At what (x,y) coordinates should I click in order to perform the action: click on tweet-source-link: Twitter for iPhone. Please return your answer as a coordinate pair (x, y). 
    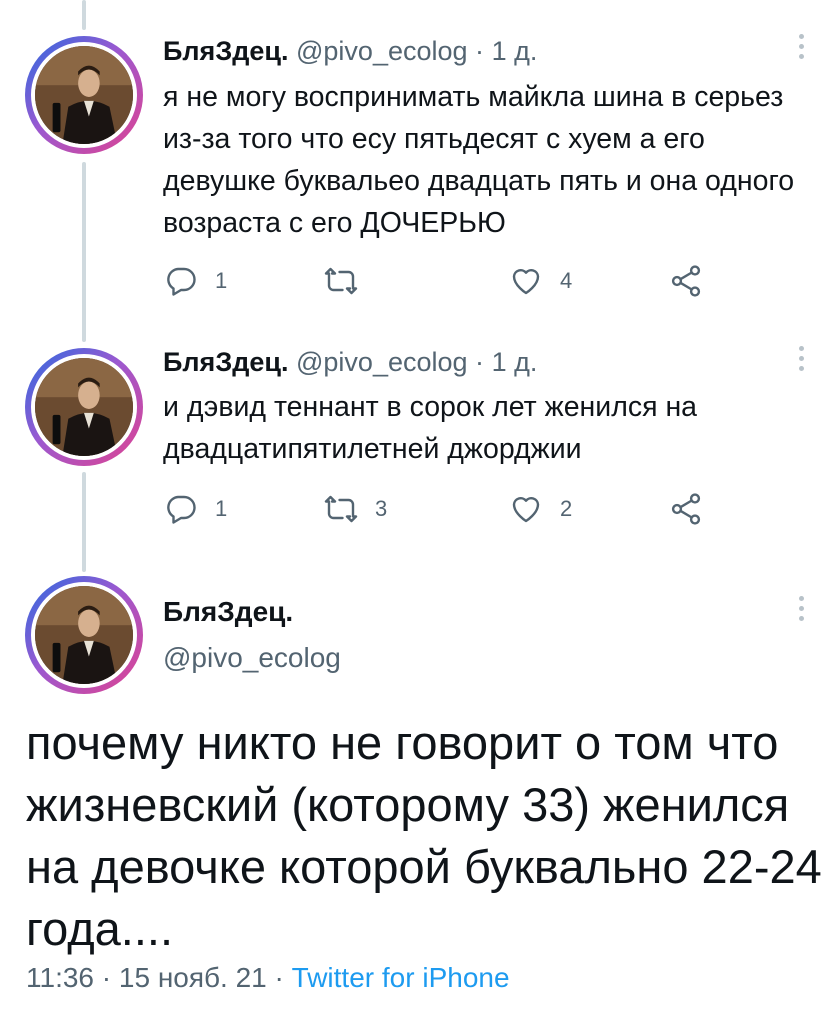
    Looking at the image, I should click on (401, 977).